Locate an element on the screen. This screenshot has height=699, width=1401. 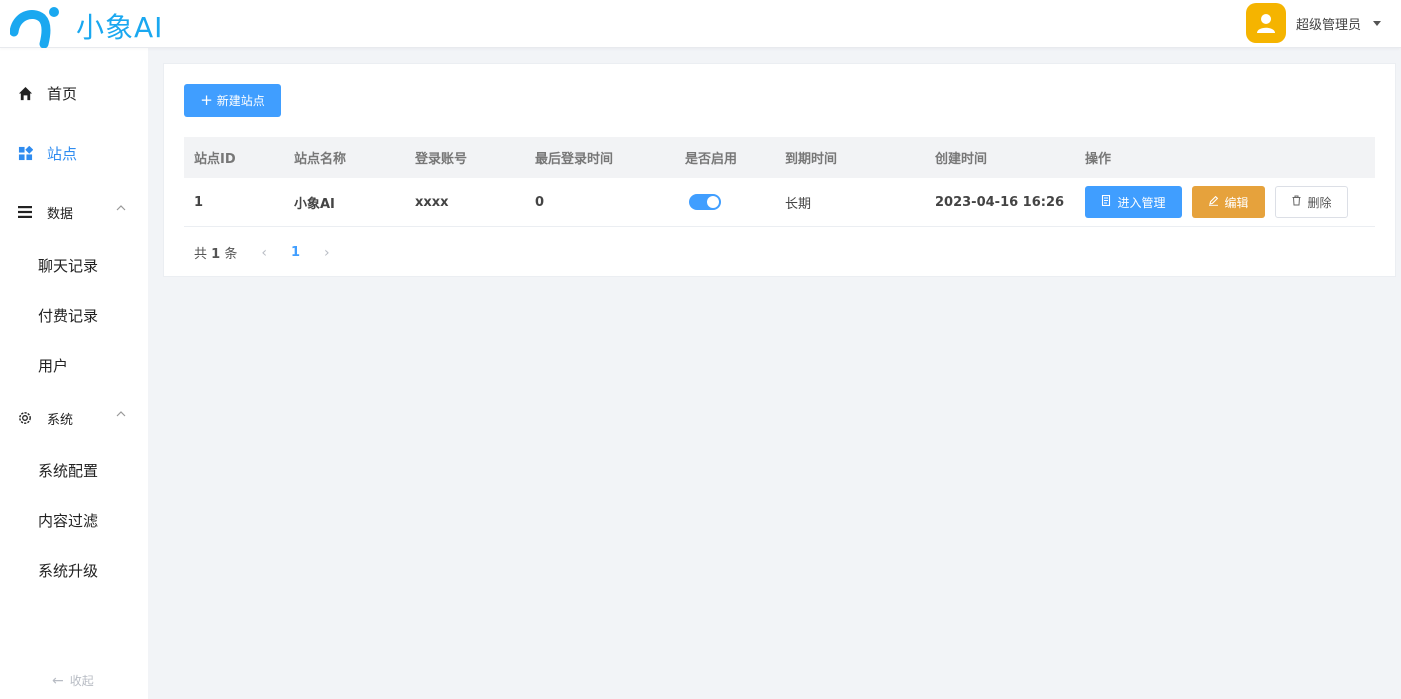
site-grid-icon is located at coordinates (25, 153).